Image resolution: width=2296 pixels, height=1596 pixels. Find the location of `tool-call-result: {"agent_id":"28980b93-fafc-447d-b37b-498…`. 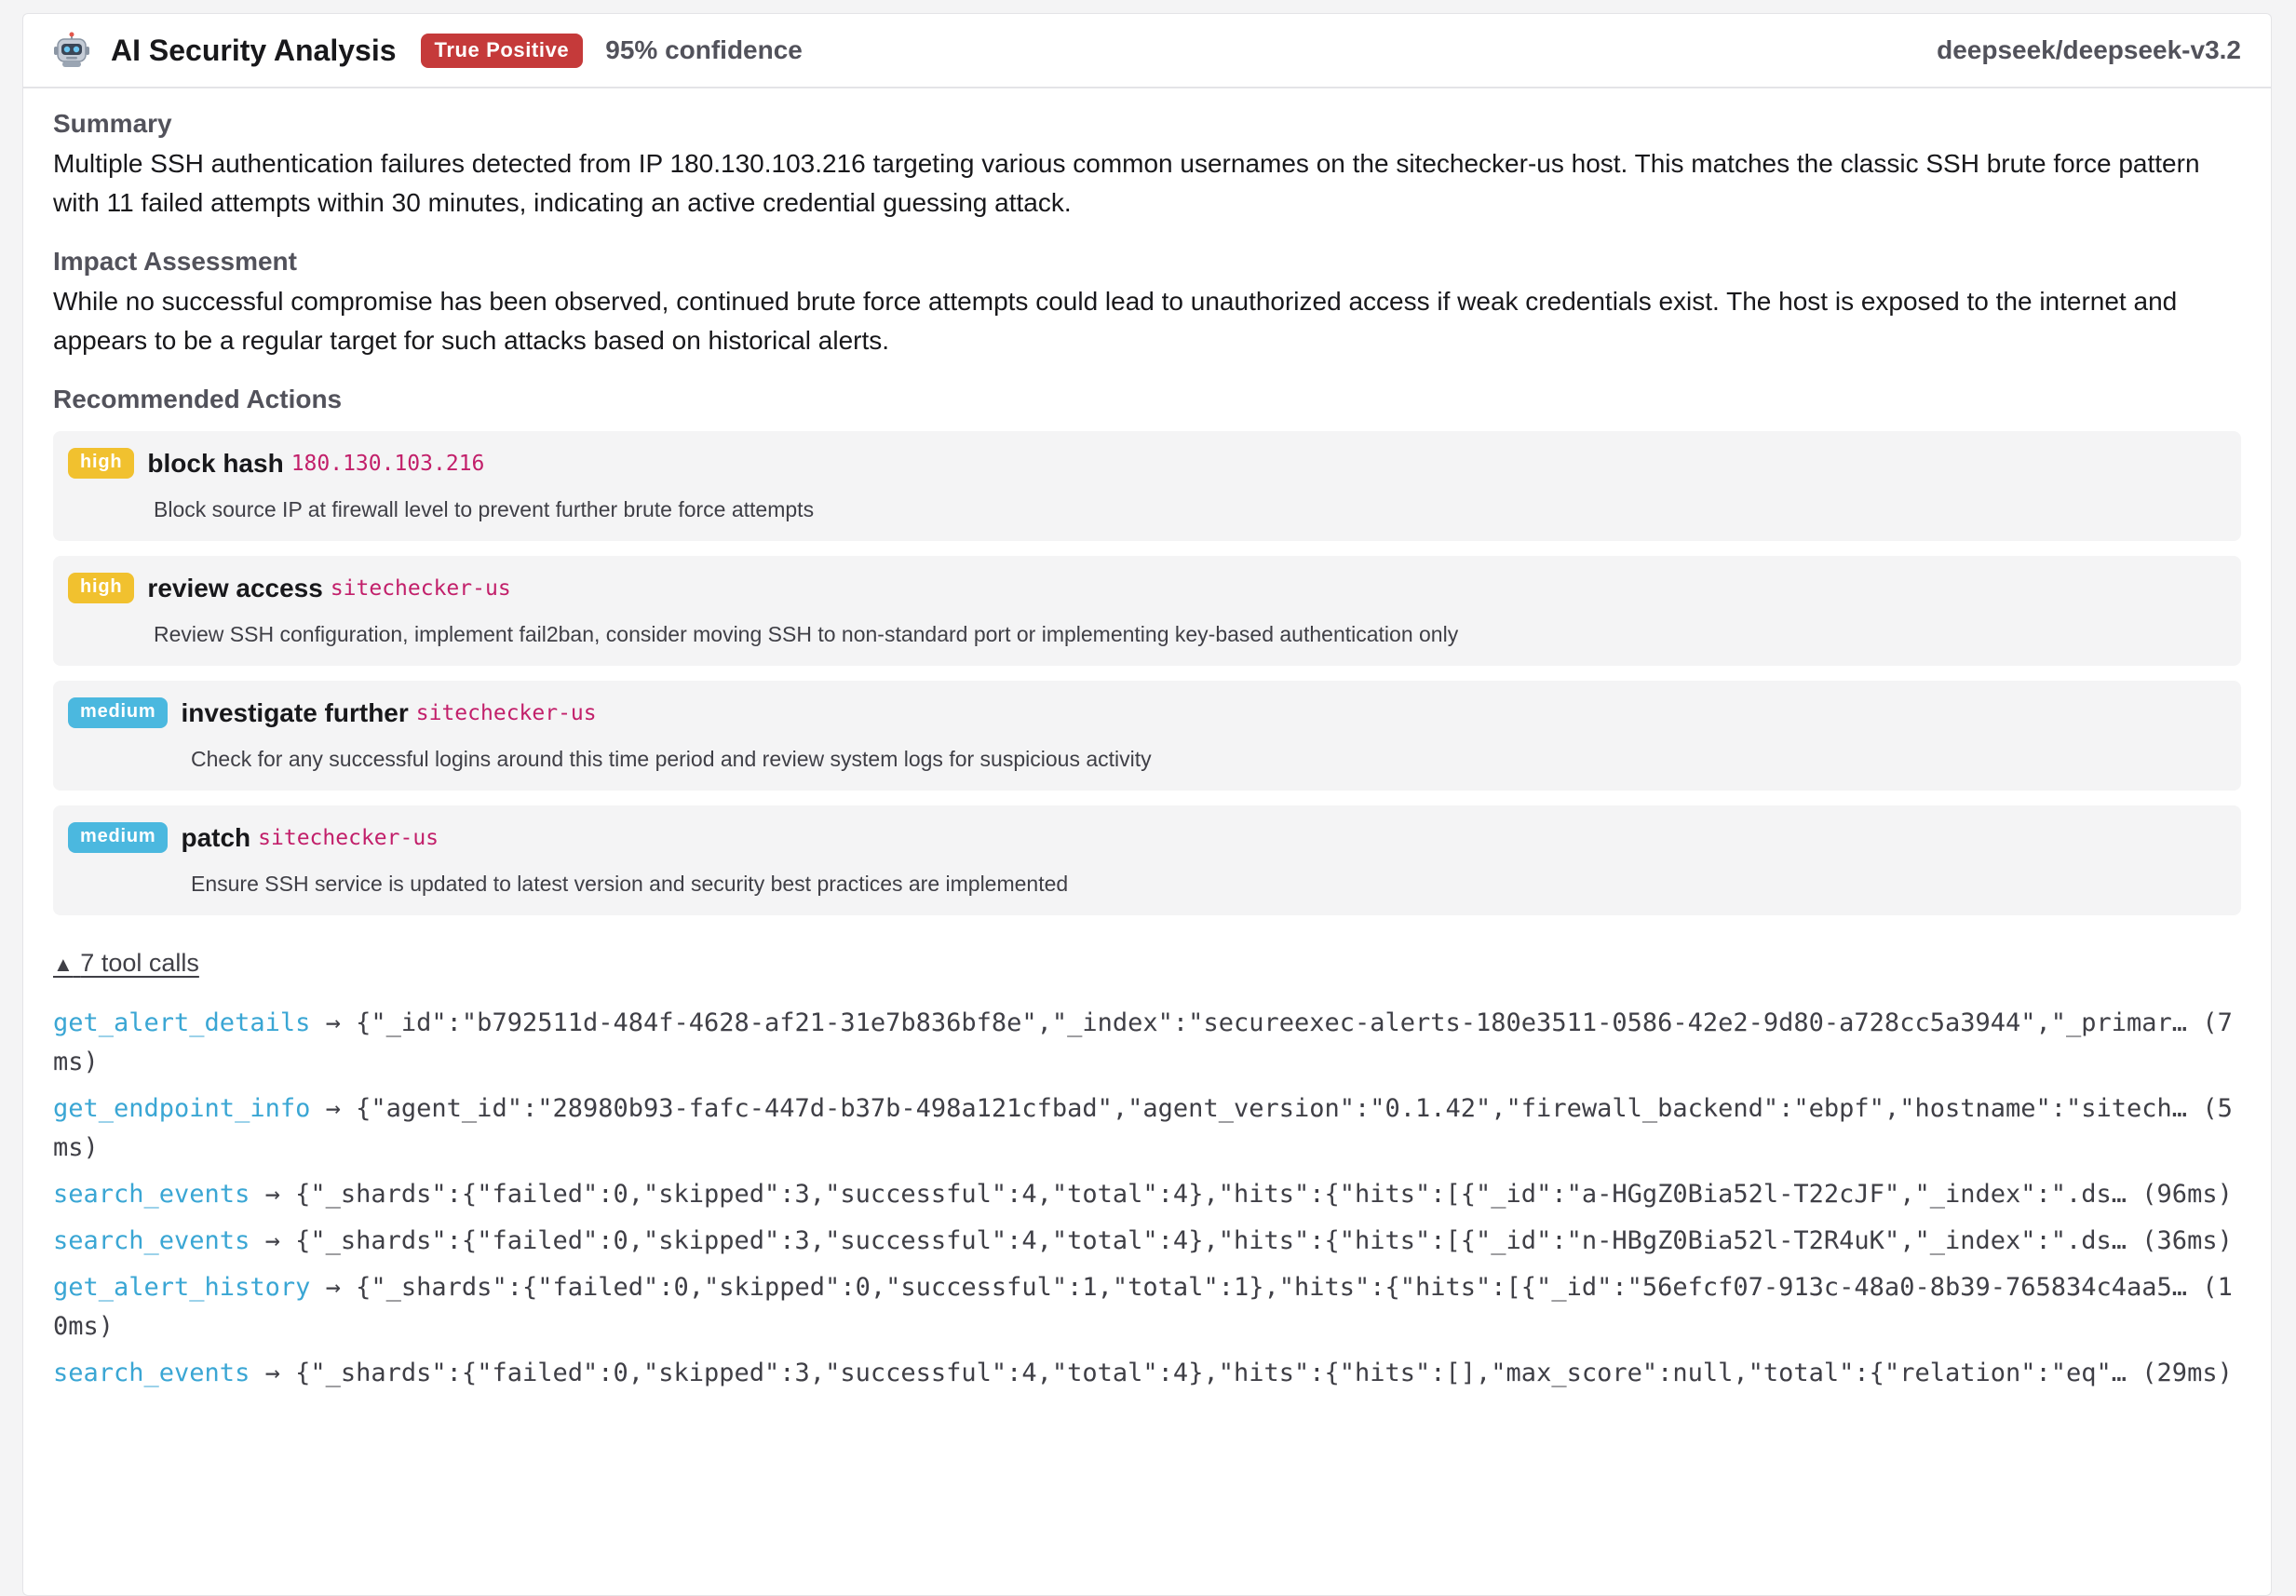

tool-call-result: {"agent_id":"28980b93-fafc-447d-b37b-498… is located at coordinates (1272, 1108).